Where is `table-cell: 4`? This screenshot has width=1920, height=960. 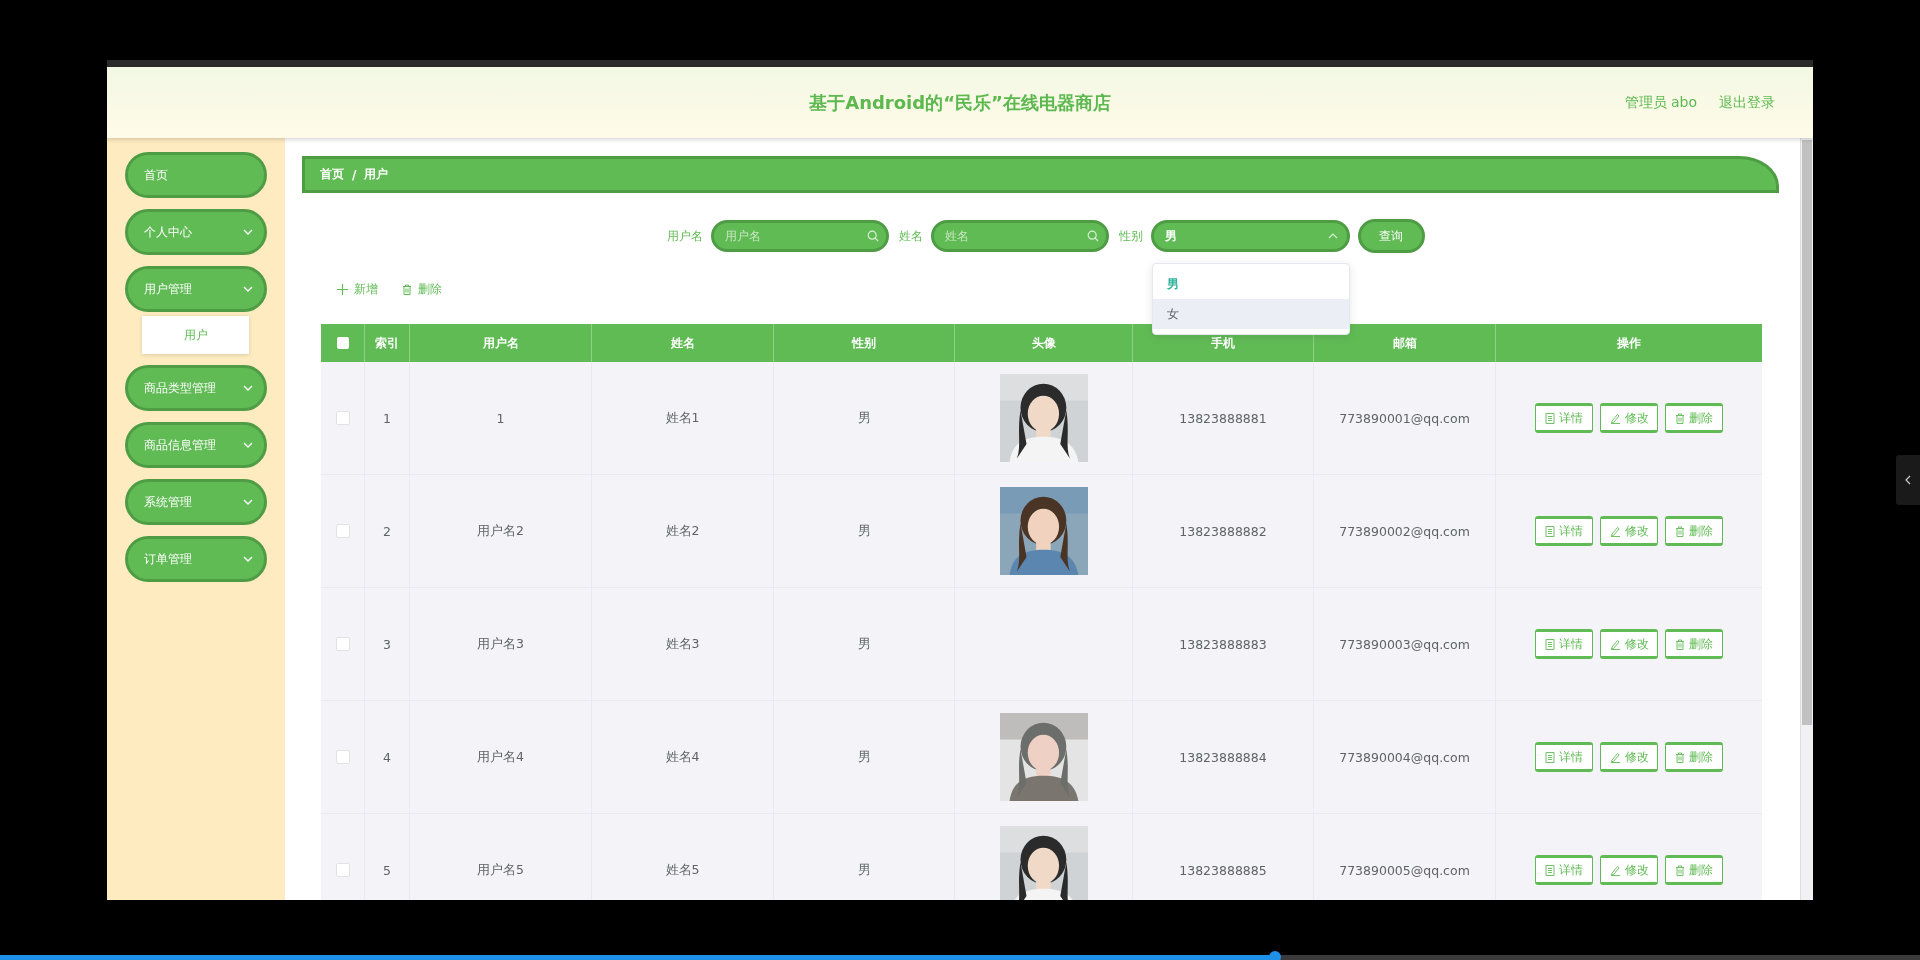
table-cell: 4 is located at coordinates (387, 757).